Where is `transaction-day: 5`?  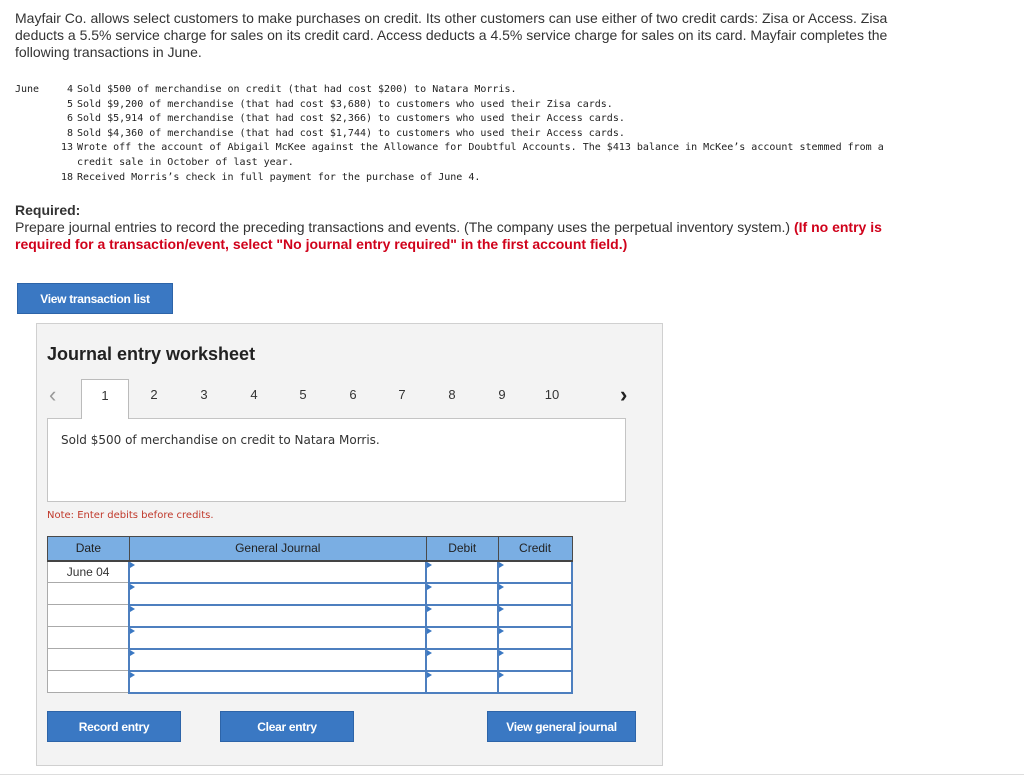
transaction-day: 5 is located at coordinates (69, 104).